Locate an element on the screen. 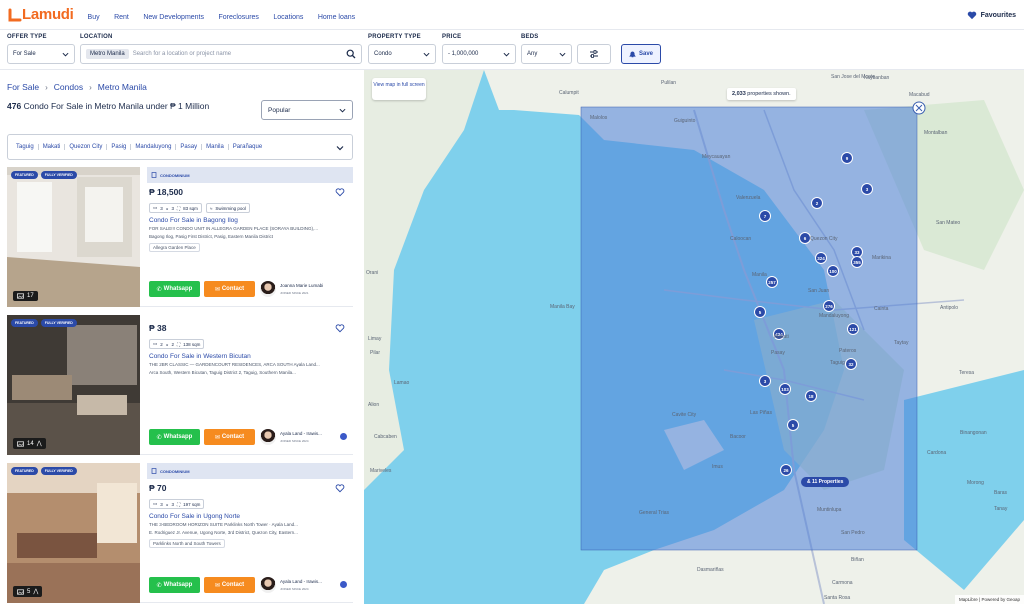 The height and width of the screenshot is (604, 1024). listing-photo: FEATURED FULLY VERIFIED 17 is located at coordinates (73, 237).